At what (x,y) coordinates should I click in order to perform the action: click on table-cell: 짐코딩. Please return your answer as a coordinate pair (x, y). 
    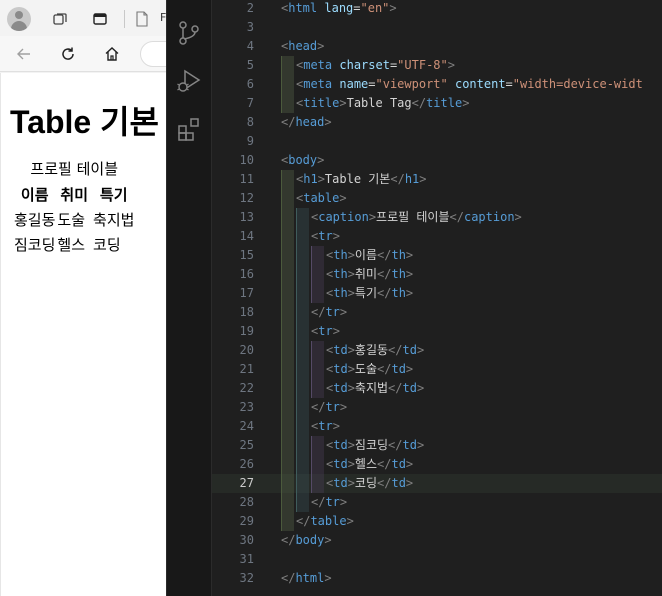
    Looking at the image, I should click on (35, 245).